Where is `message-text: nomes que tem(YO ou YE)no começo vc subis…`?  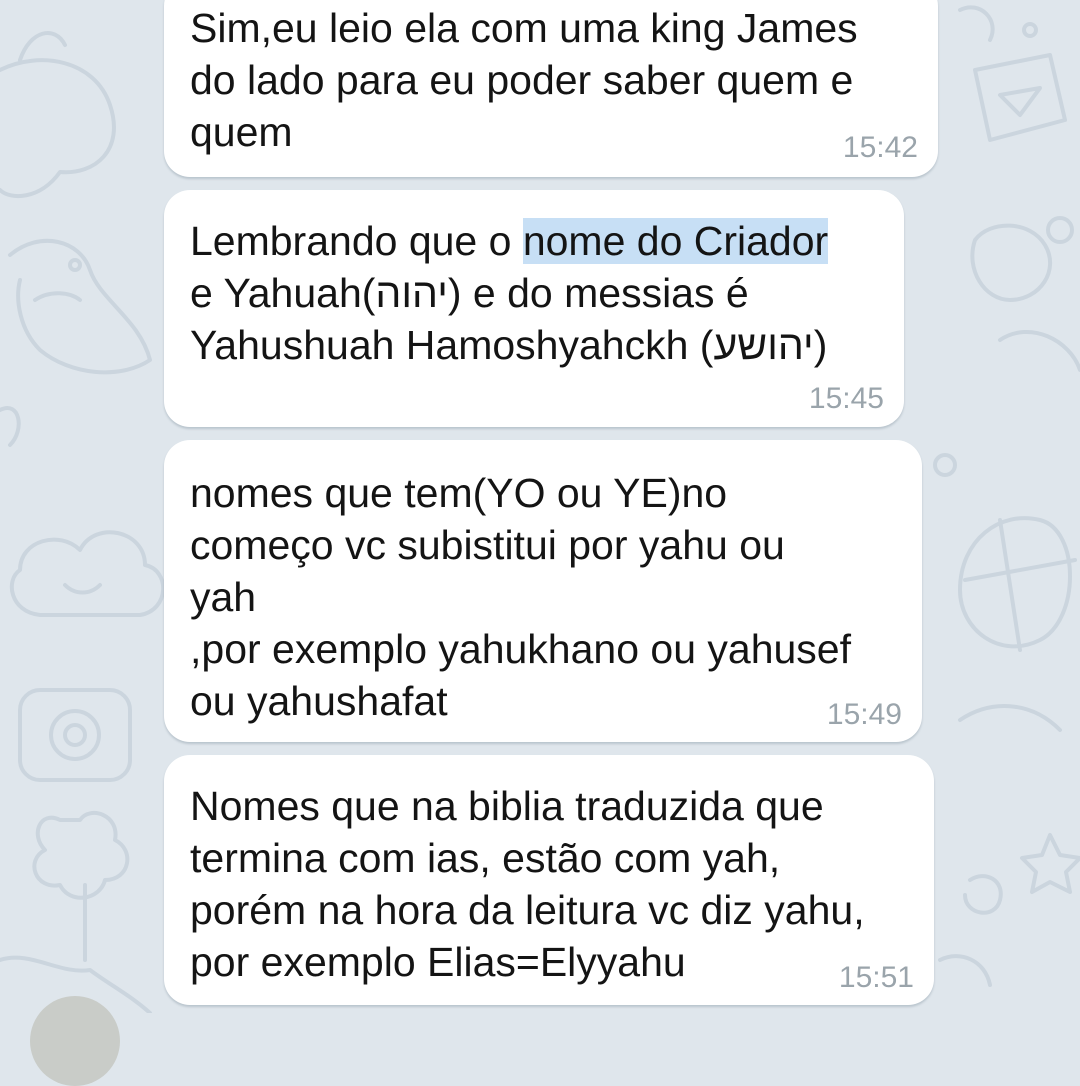 message-text: nomes que tem(YO ou YE)no começo vc subis… is located at coordinates (520, 597).